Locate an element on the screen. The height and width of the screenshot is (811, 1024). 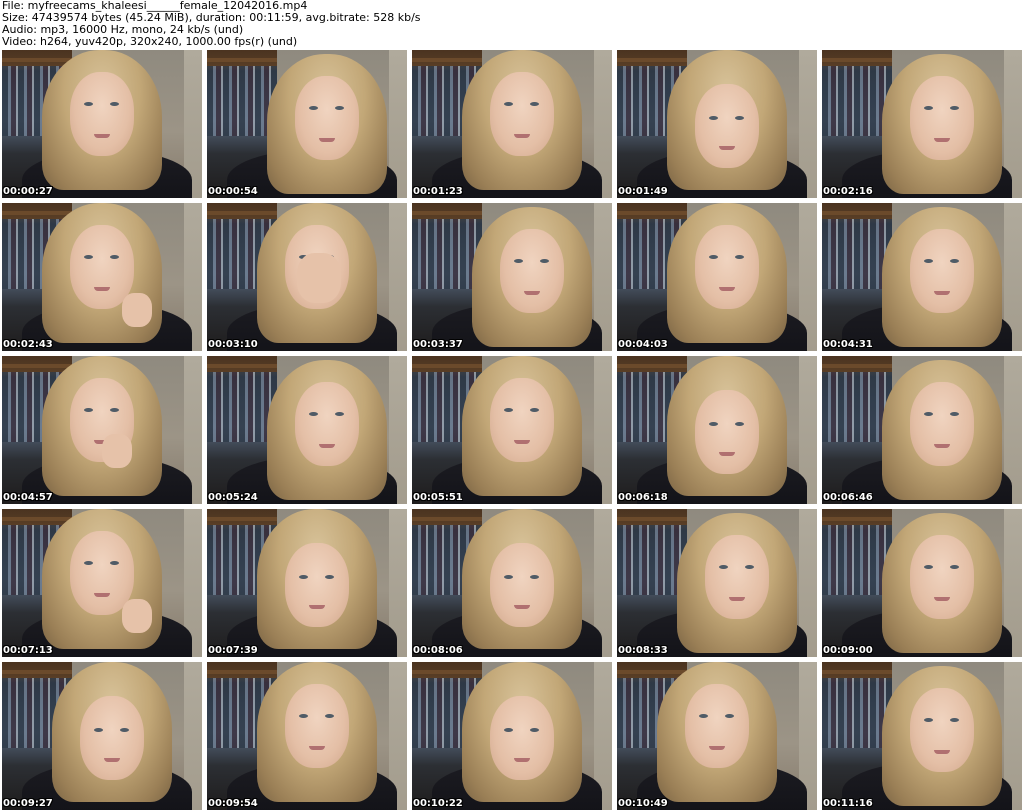
thumbnail-frame: 00:02:43 is located at coordinates (102, 277).